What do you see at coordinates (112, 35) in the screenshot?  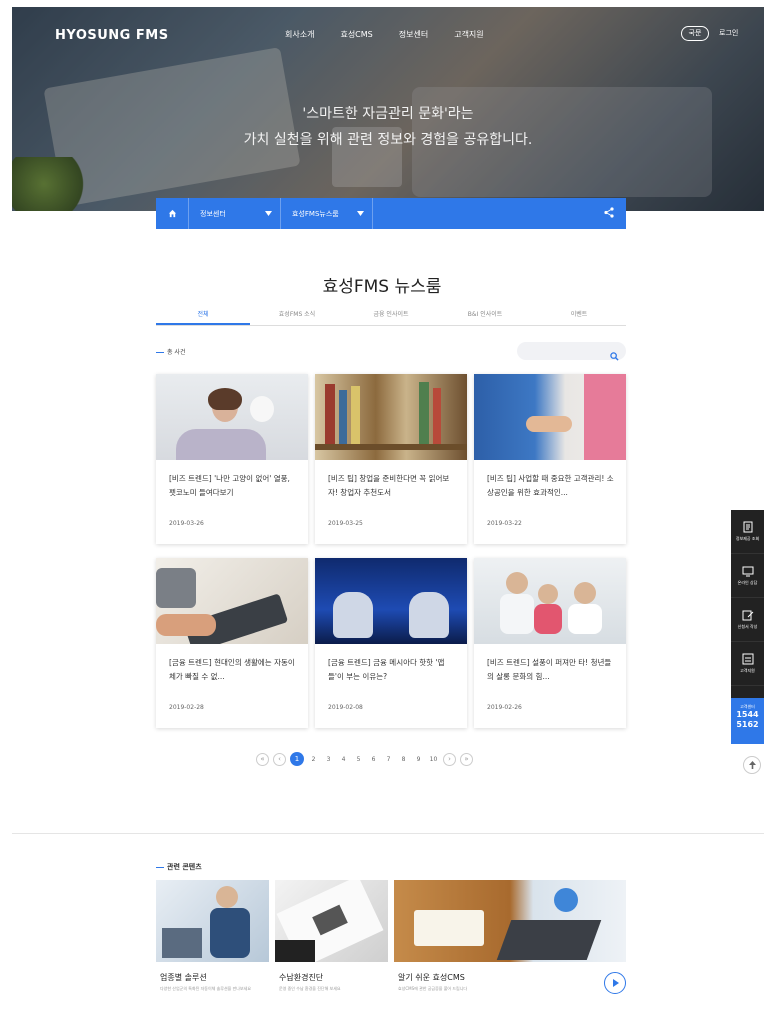 I see `logo: HYOSUNG FMS` at bounding box center [112, 35].